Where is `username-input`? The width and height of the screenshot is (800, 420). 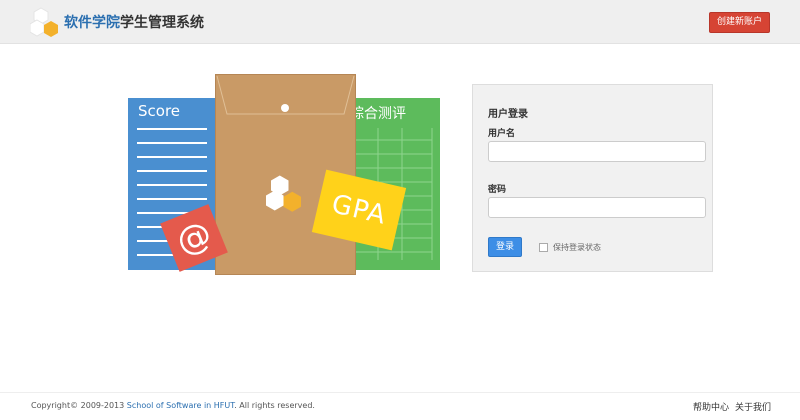 username-input is located at coordinates (597, 151).